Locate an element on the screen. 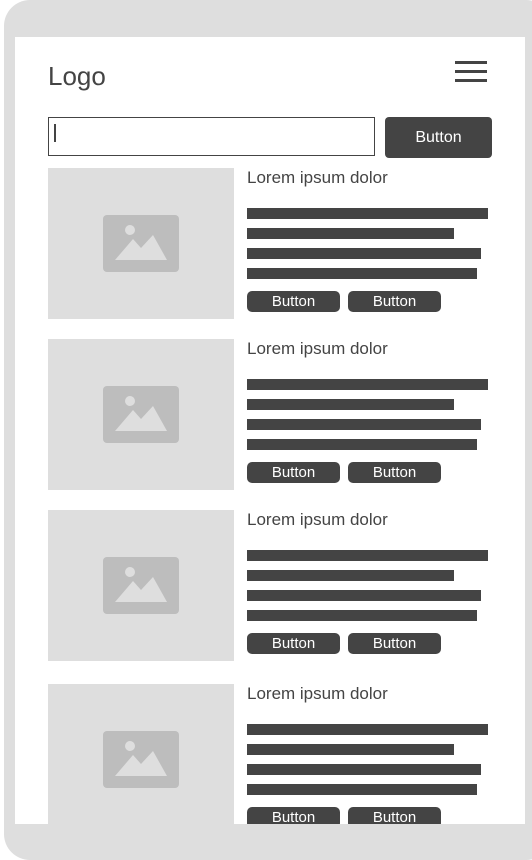  search-input is located at coordinates (211, 136).